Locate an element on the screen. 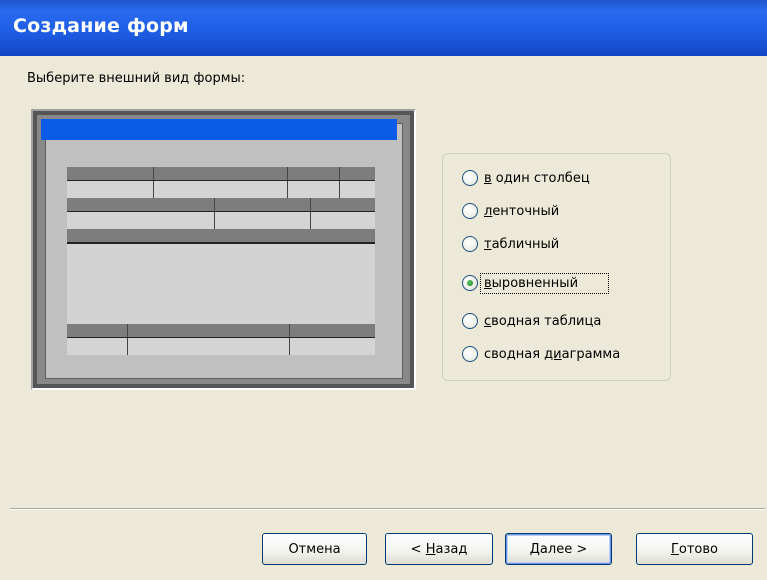 This screenshot has width=767, height=580. option-pivottable: сводная таблица is located at coordinates (533, 321).